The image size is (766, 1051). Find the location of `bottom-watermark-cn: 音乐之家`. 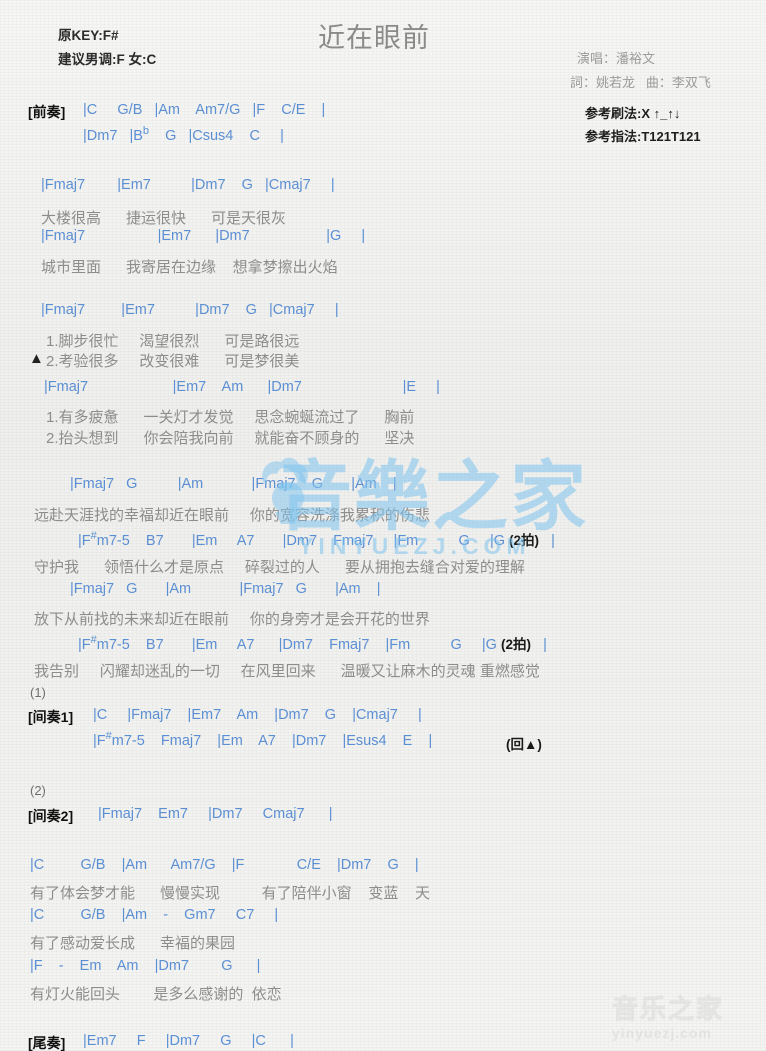

bottom-watermark-cn: 音乐之家 is located at coordinates (668, 1010).